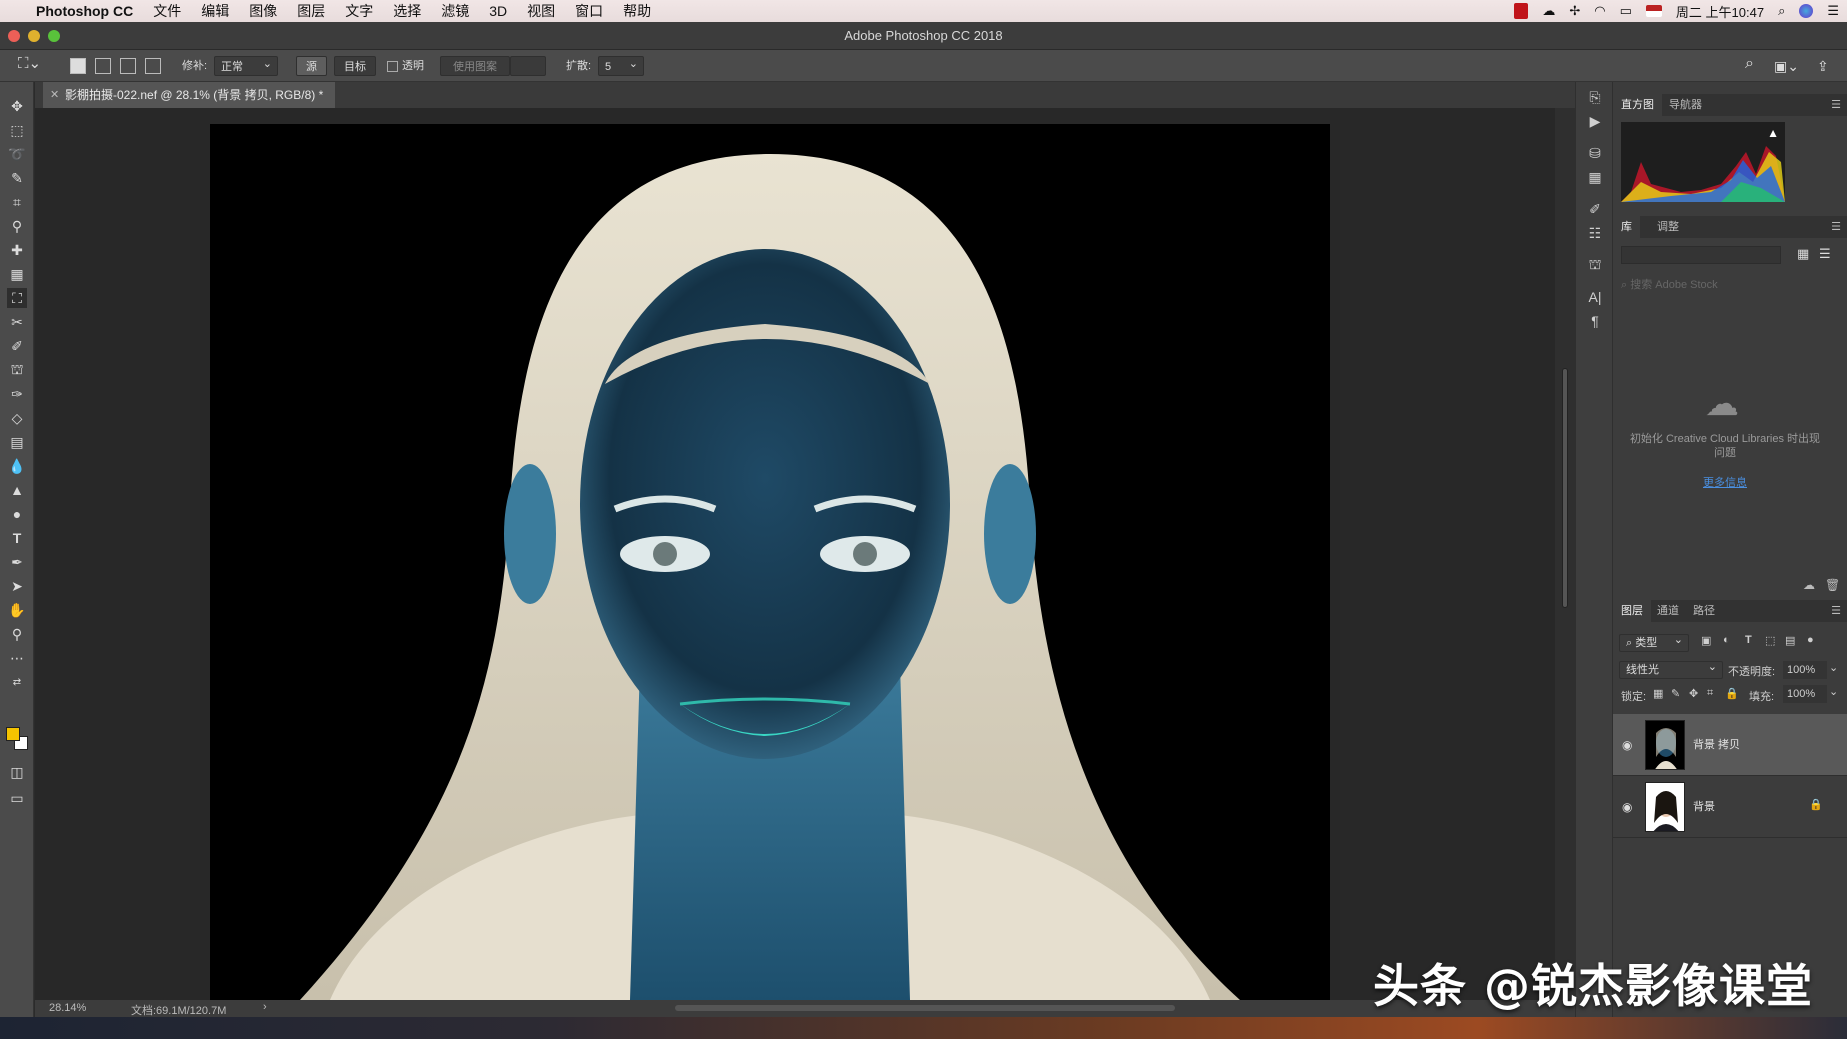 This screenshot has height=1039, width=1847. Describe the element at coordinates (17, 634) in the screenshot. I see `zoom-tool-icon: ⚲` at that location.